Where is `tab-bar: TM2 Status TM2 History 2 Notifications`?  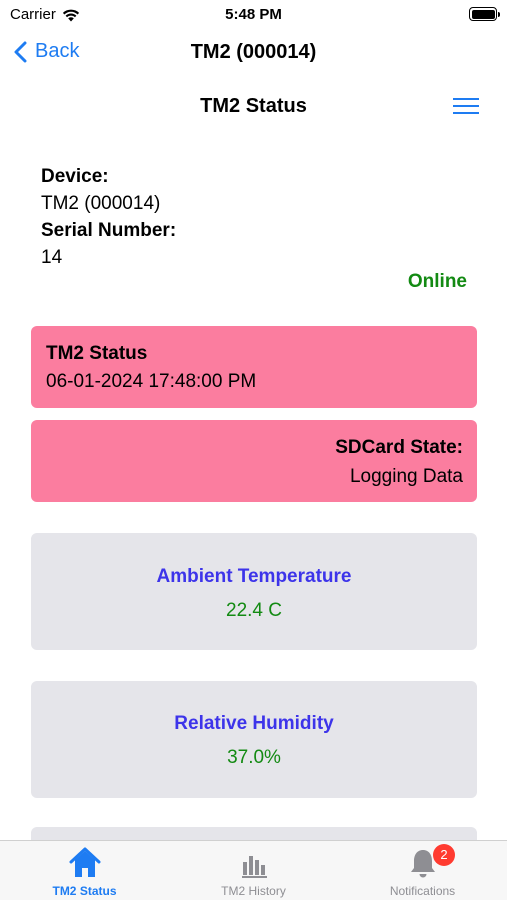 tab-bar: TM2 Status TM2 History 2 Notifications is located at coordinates (253, 870).